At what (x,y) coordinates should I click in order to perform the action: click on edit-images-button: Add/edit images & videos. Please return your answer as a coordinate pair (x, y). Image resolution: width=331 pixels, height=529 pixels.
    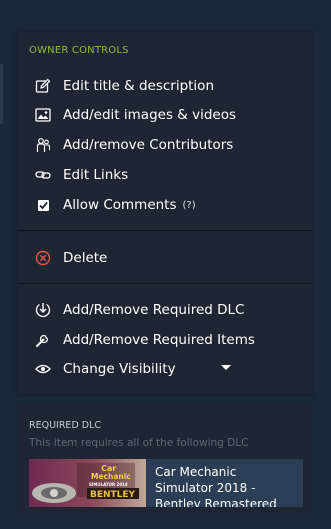
    Looking at the image, I should click on (134, 115).